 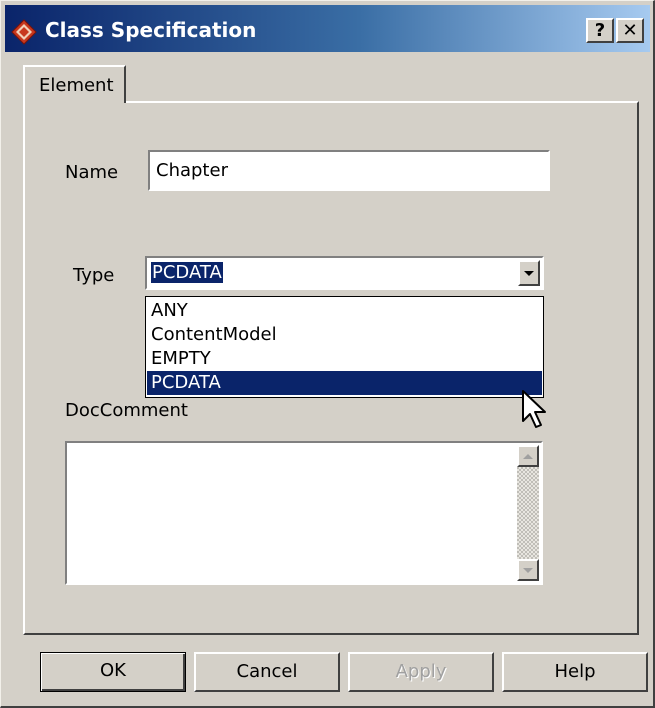 I want to click on type-dropdown-button, so click(x=529, y=273).